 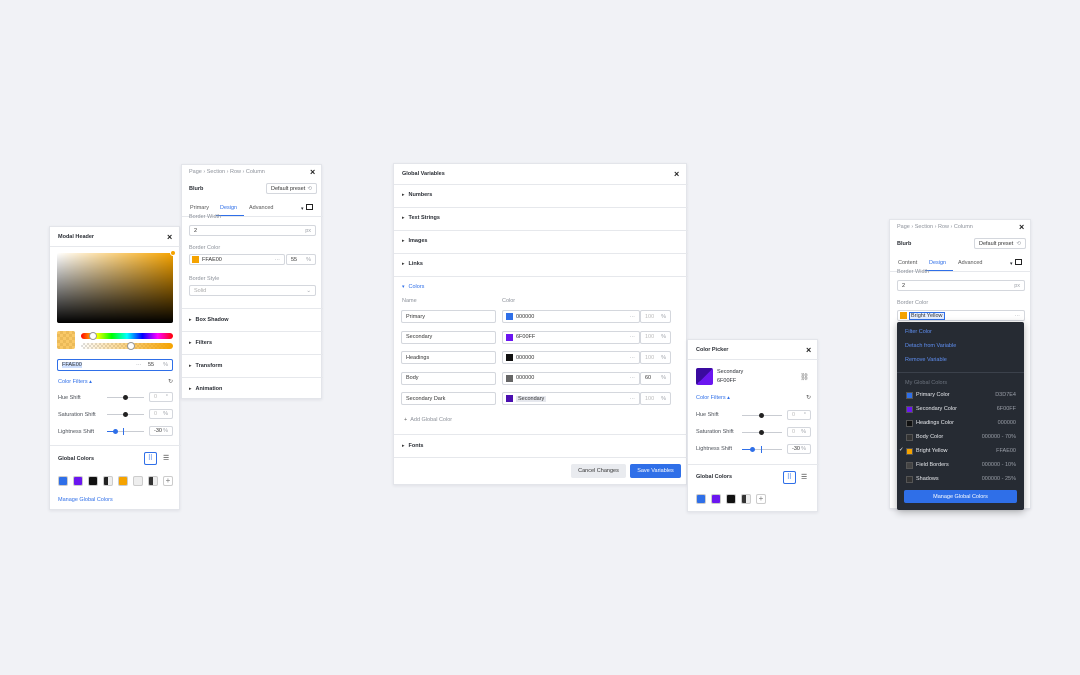 What do you see at coordinates (571, 337) in the screenshot?
I see `color-value-input: 6F00FF ···` at bounding box center [571, 337].